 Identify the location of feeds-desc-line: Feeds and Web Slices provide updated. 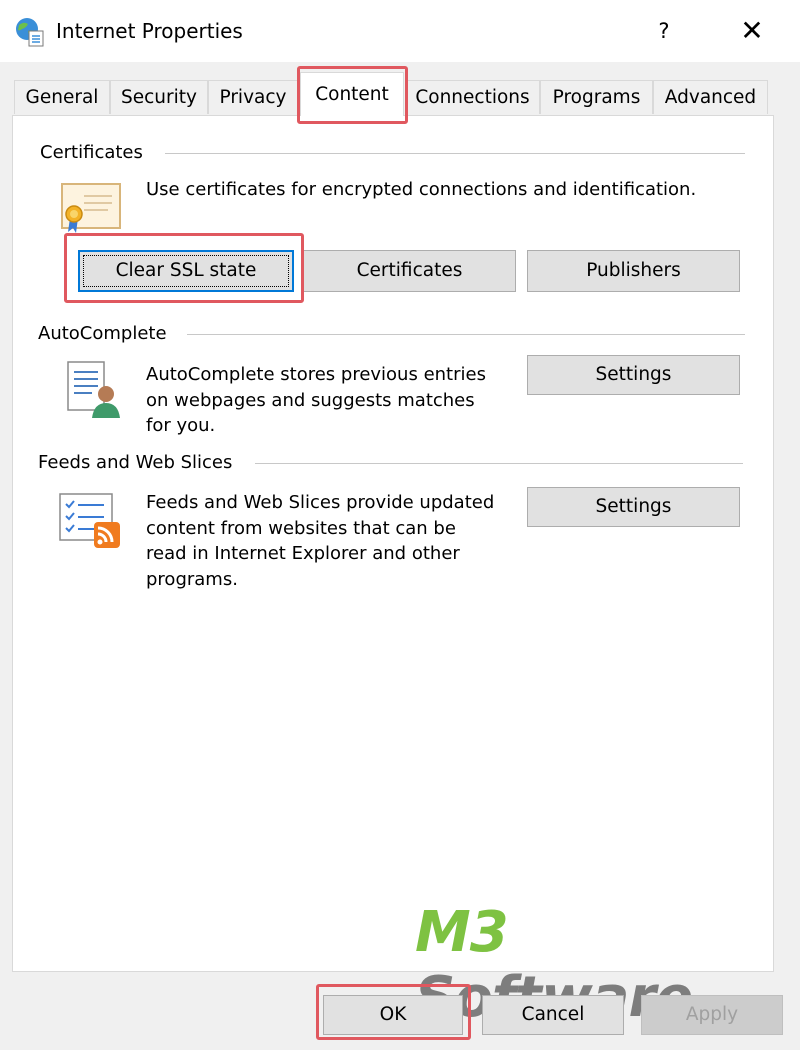
(320, 502).